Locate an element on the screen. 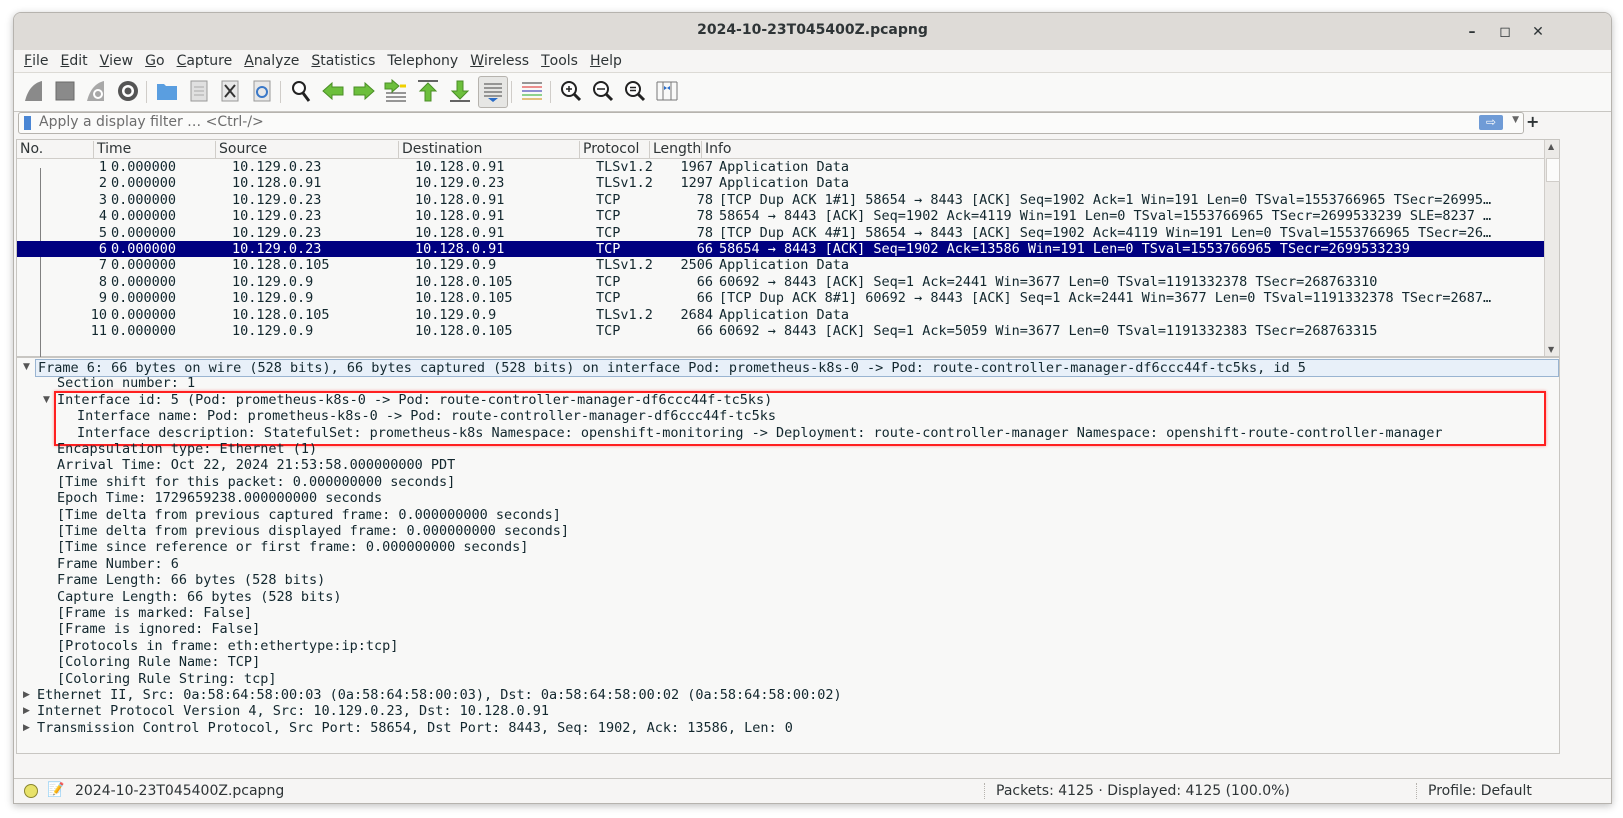  menu-capture: Capture is located at coordinates (205, 61).